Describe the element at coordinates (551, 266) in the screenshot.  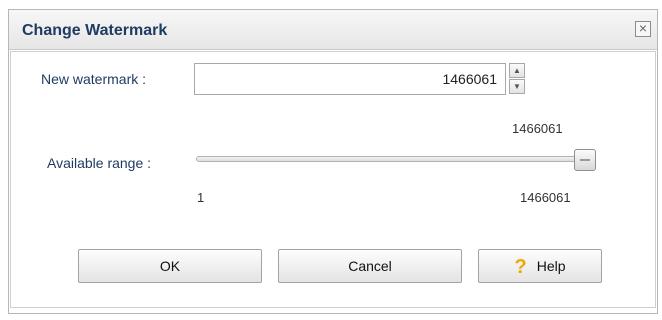
I see `help-button-label: Help` at that location.